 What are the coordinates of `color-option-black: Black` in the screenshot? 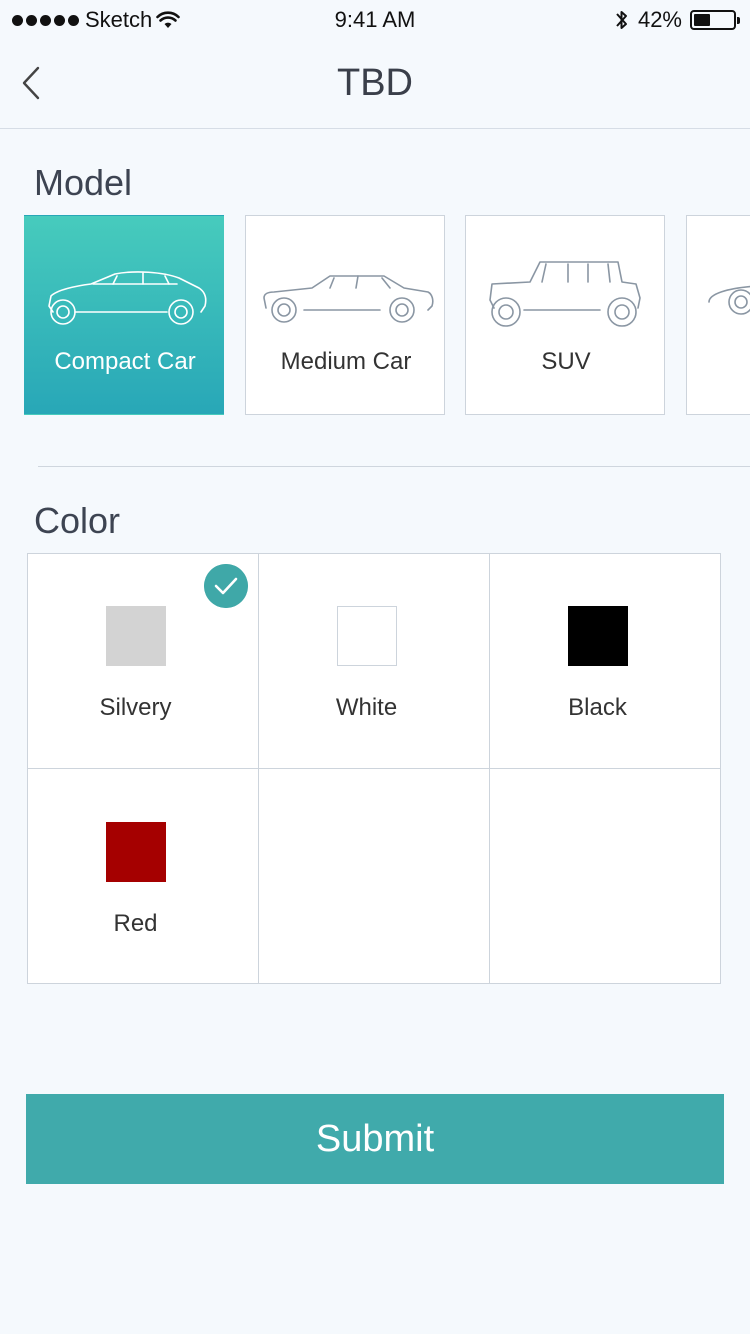 It's located at (605, 661).